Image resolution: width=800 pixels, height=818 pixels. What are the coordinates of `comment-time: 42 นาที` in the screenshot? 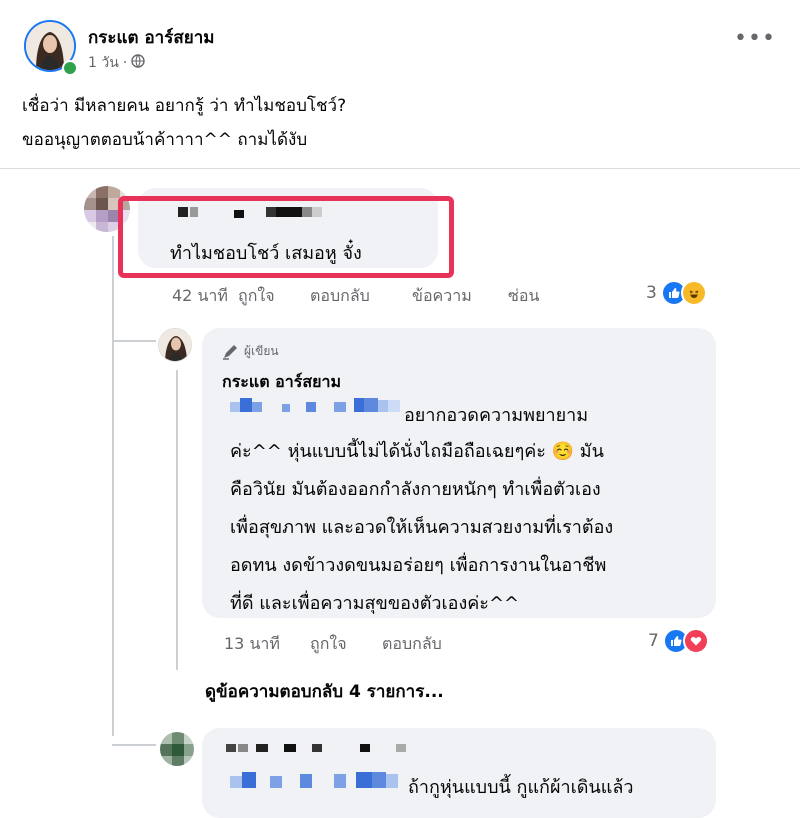 It's located at (205, 296).